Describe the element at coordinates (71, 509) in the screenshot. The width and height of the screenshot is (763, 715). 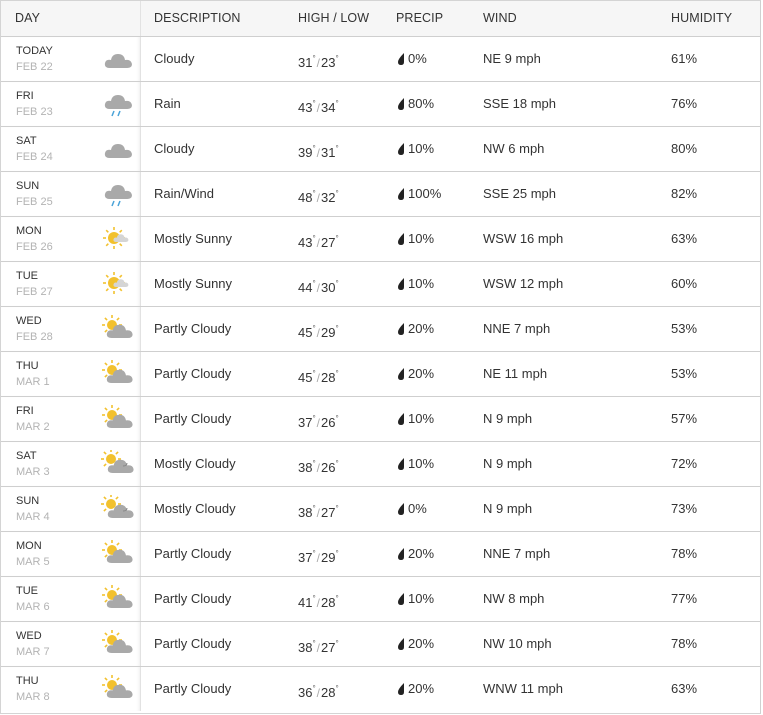
I see `day-cell: SUN MAR 4` at that location.